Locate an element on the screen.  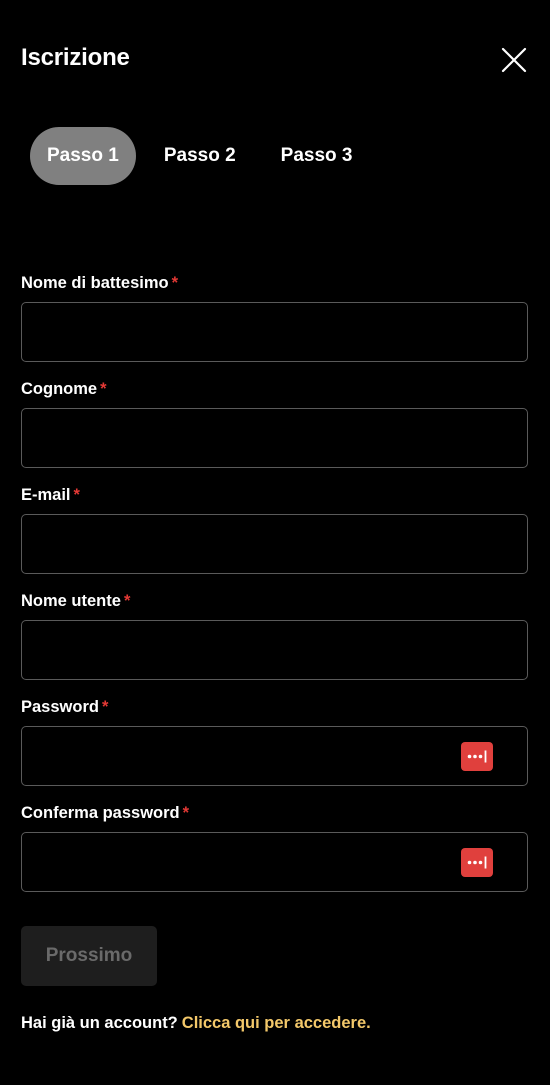
email-input is located at coordinates (274, 544).